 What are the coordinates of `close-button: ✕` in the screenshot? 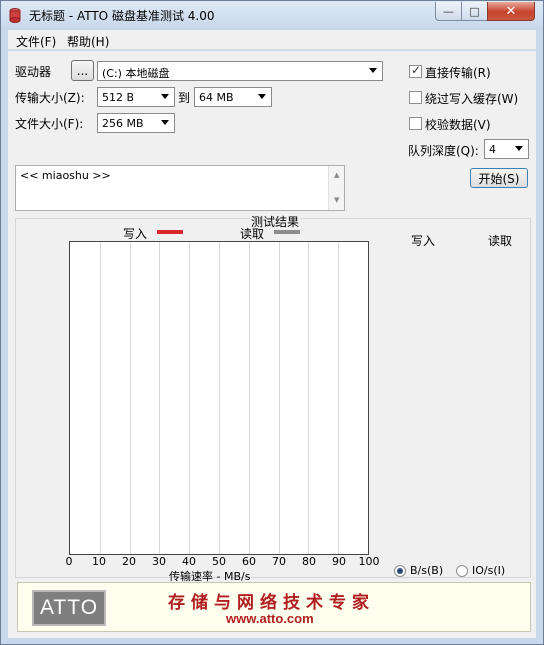 It's located at (511, 11).